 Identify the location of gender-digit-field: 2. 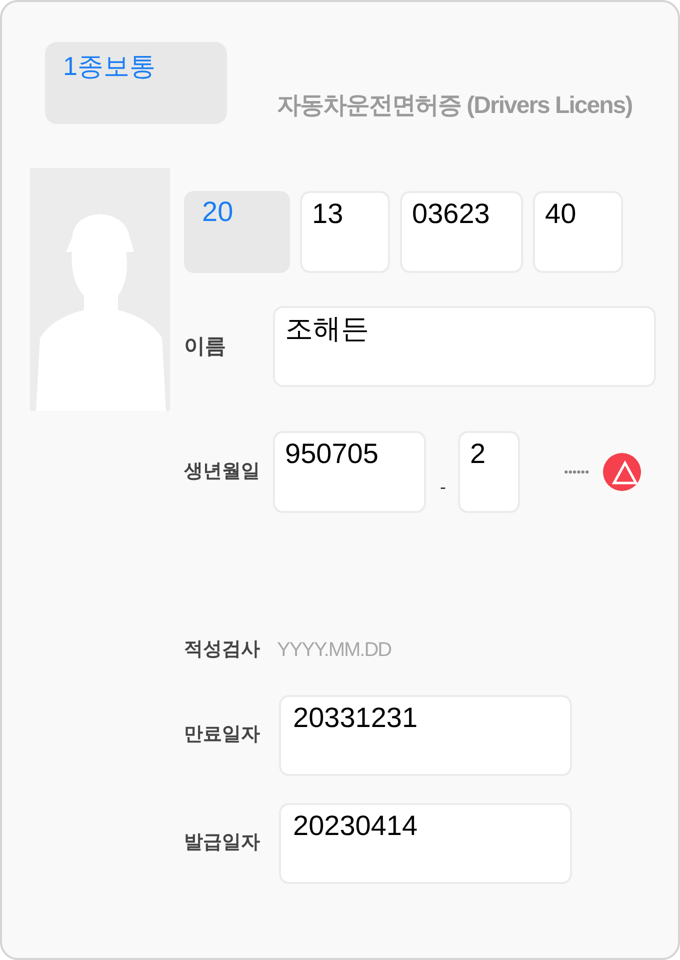
(489, 472).